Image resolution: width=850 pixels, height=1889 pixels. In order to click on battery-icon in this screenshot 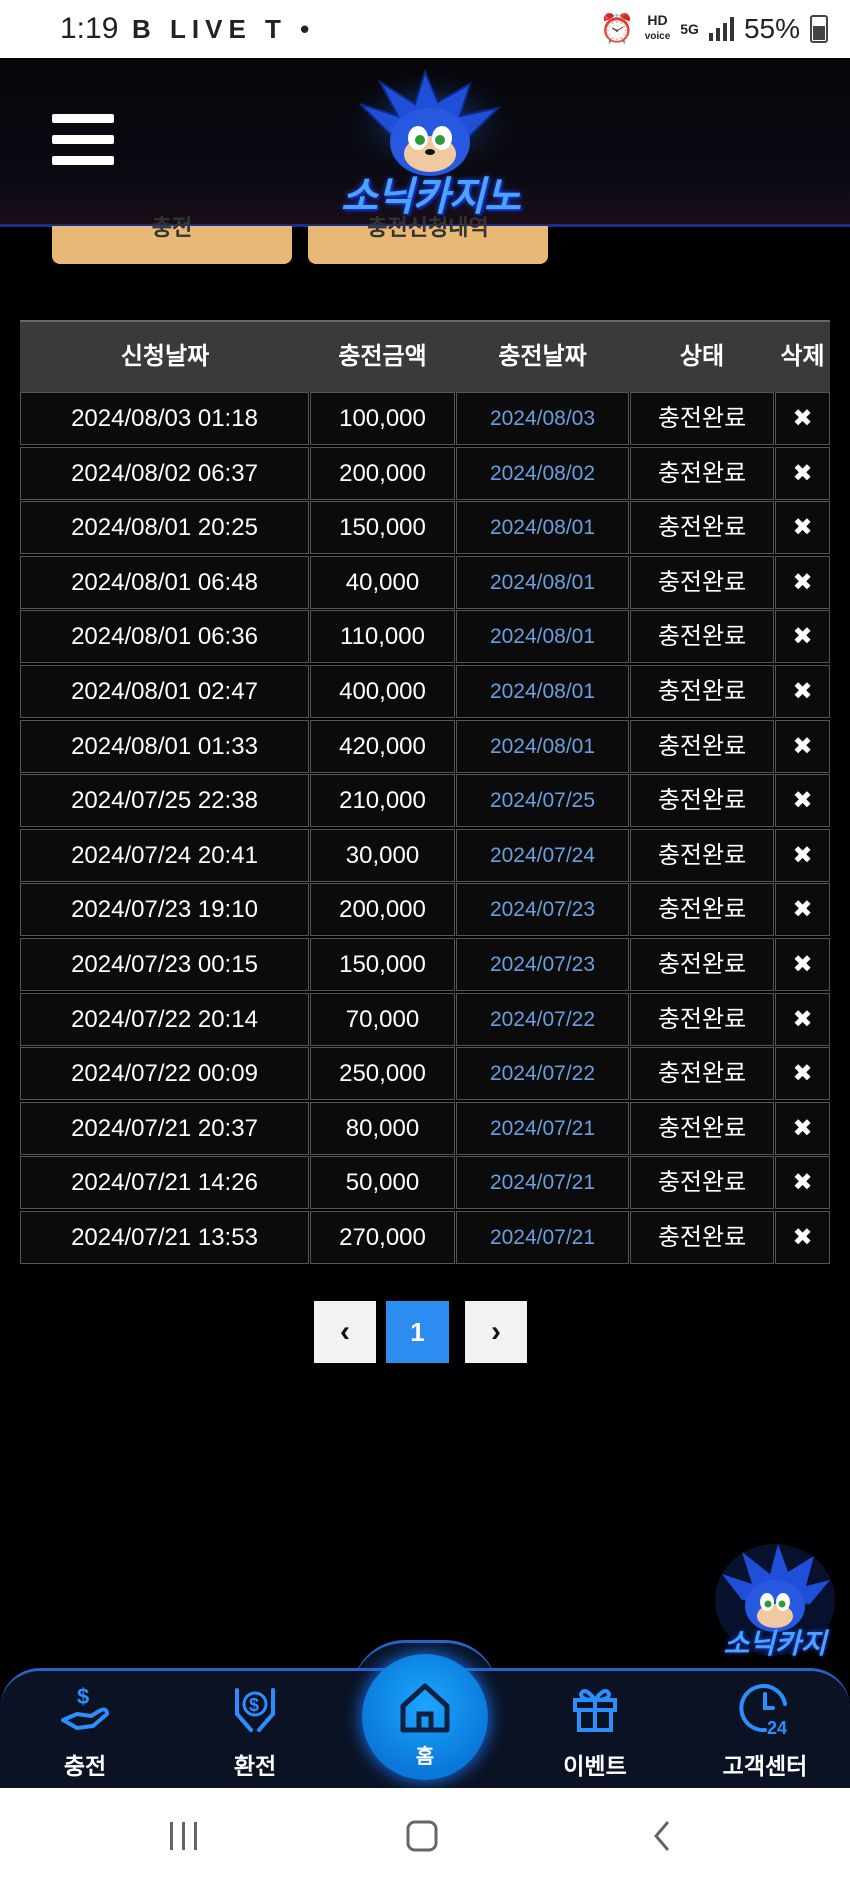, I will do `click(819, 28)`.